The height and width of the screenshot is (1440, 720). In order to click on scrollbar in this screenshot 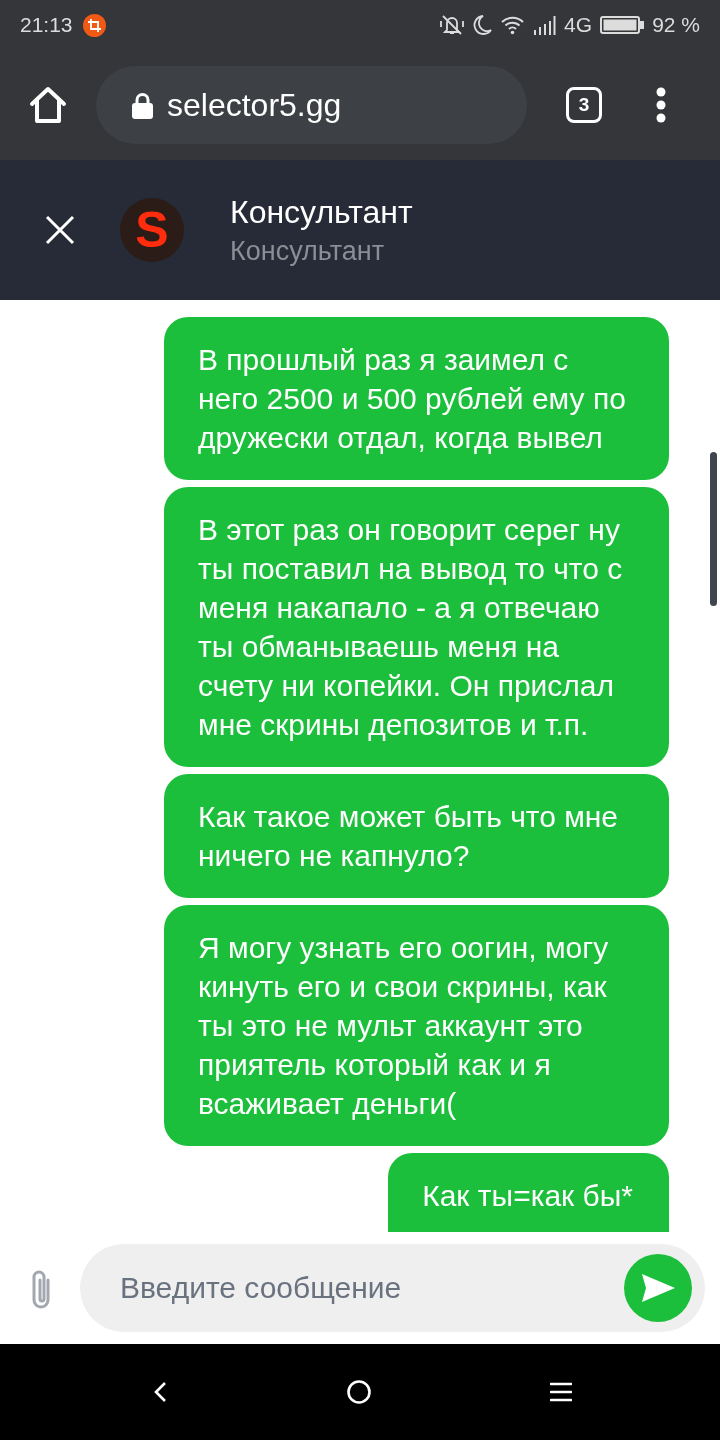, I will do `click(713, 529)`.